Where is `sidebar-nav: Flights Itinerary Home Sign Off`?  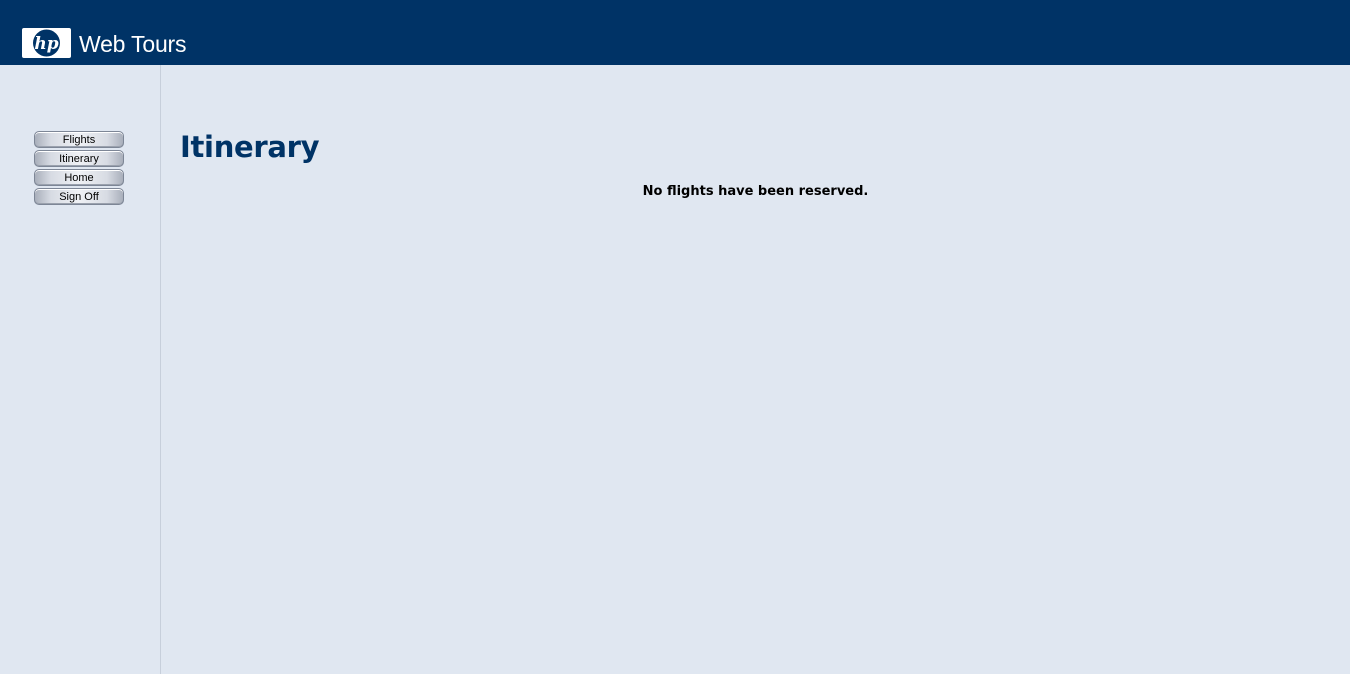
sidebar-nav: Flights Itinerary Home Sign Off is located at coordinates (80, 169).